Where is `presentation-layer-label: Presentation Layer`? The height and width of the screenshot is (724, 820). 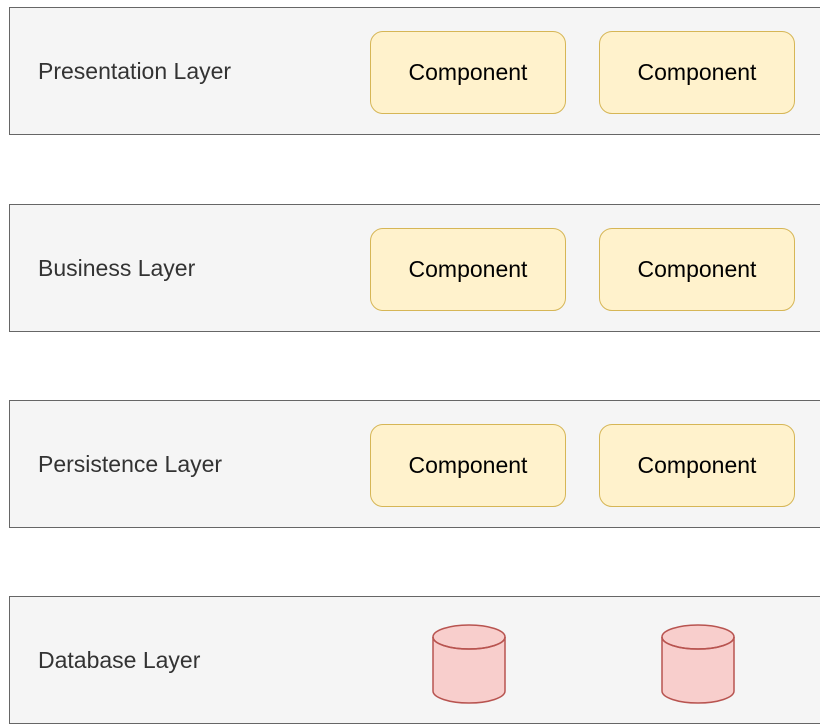
presentation-layer-label: Presentation Layer is located at coordinates (135, 70).